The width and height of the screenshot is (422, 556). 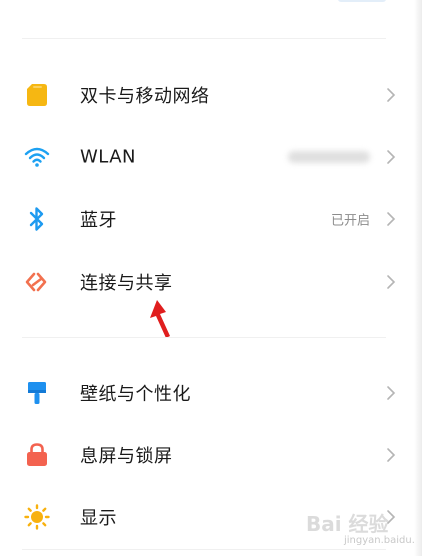 I want to click on settings-item-label: 壁纸与个性化, so click(x=135, y=394).